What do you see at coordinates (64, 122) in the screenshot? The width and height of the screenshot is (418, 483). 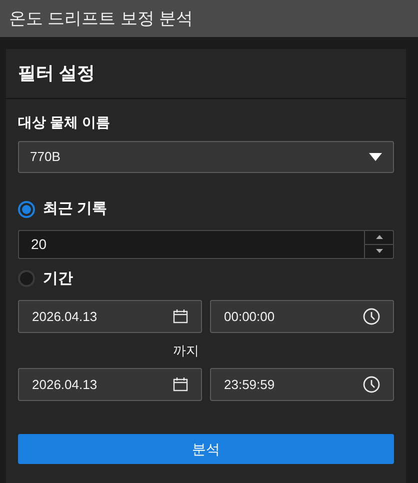 I see `field-label: 대상 물체 이름` at bounding box center [64, 122].